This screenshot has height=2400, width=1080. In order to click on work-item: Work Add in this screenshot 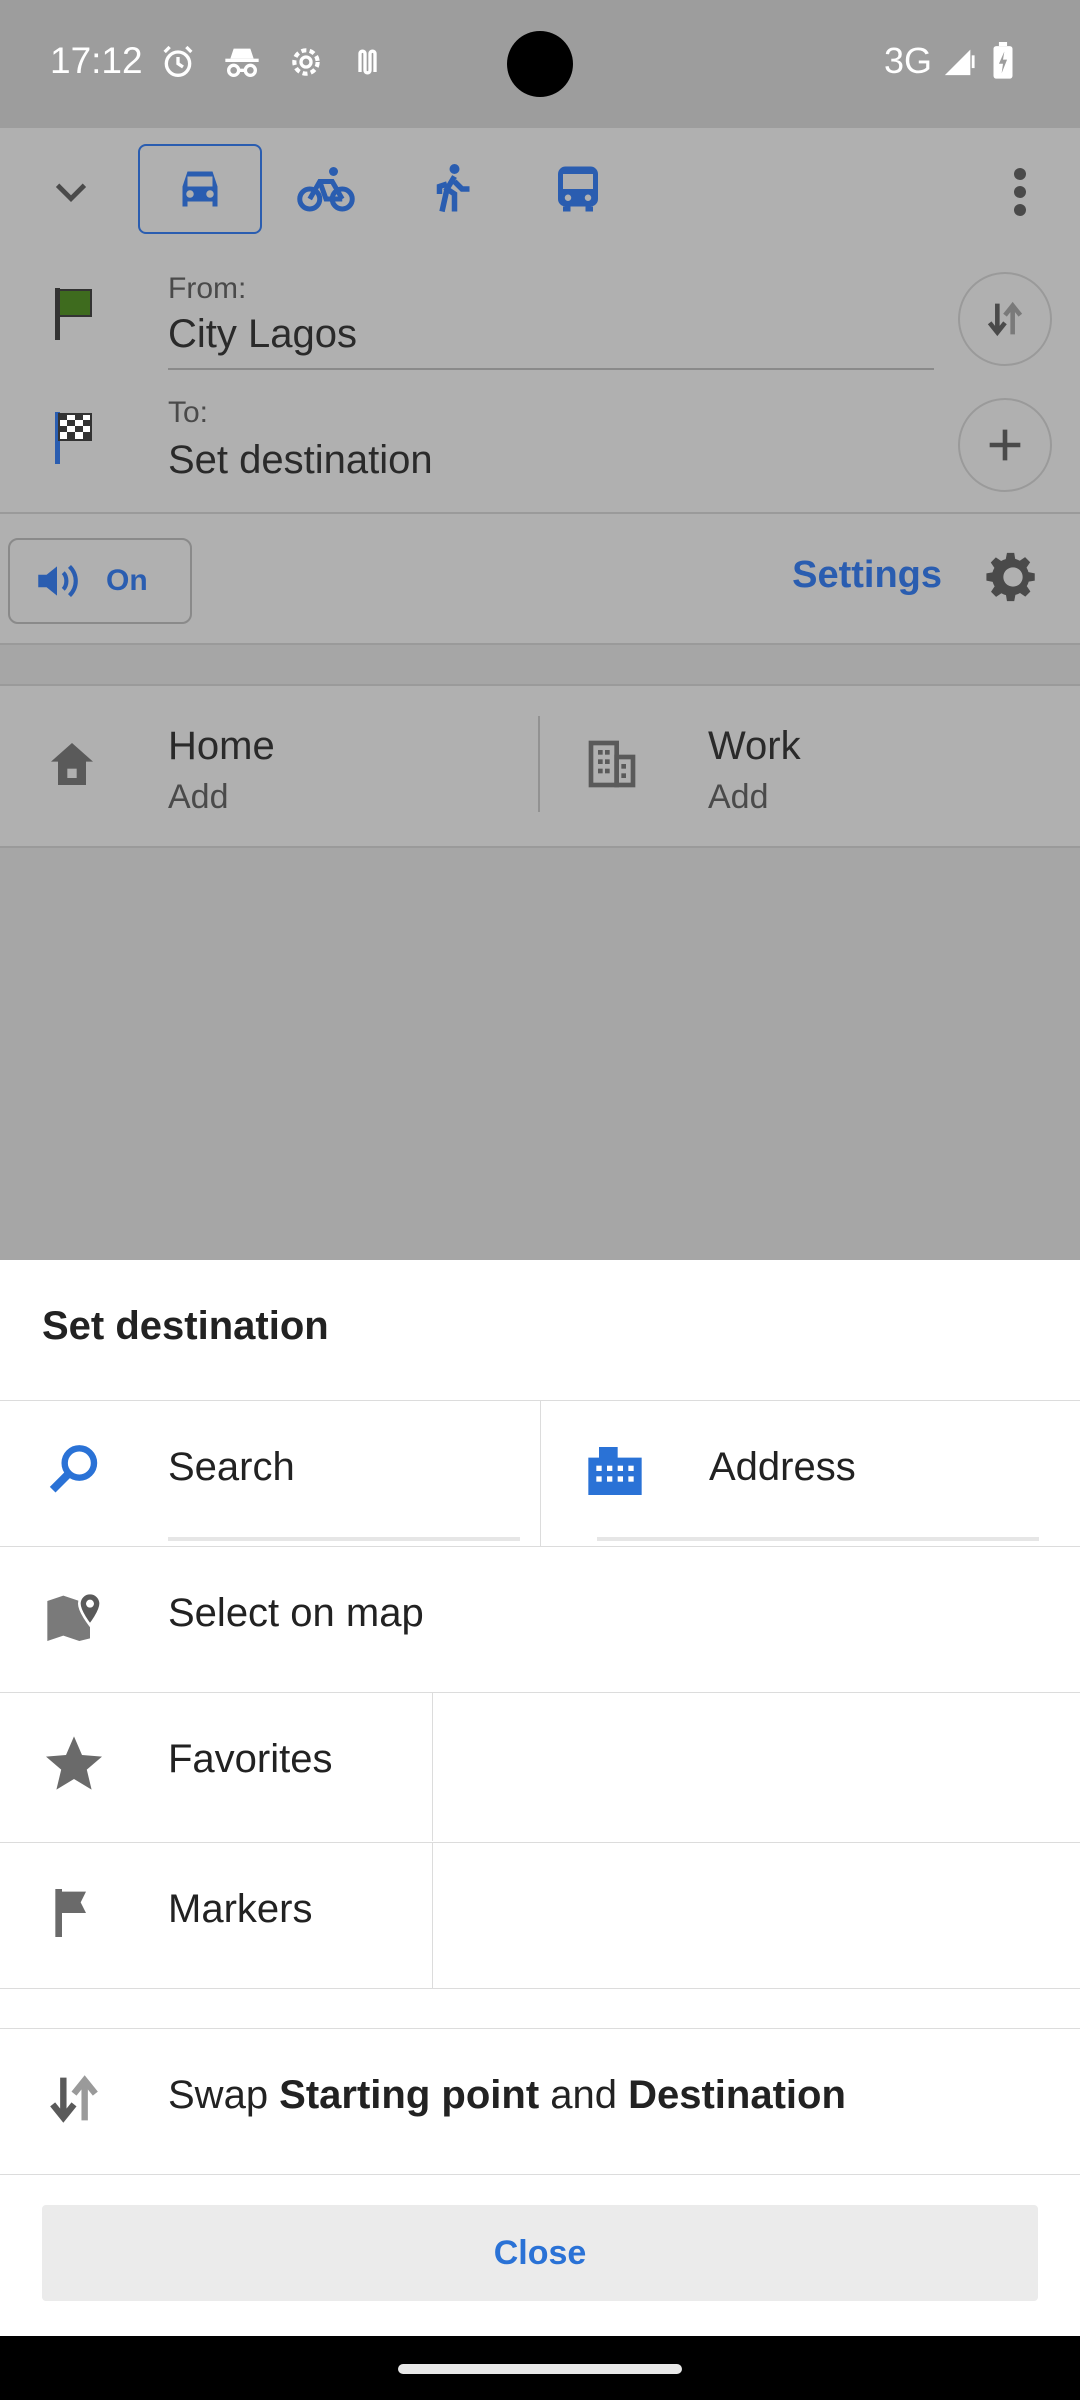, I will do `click(810, 766)`.